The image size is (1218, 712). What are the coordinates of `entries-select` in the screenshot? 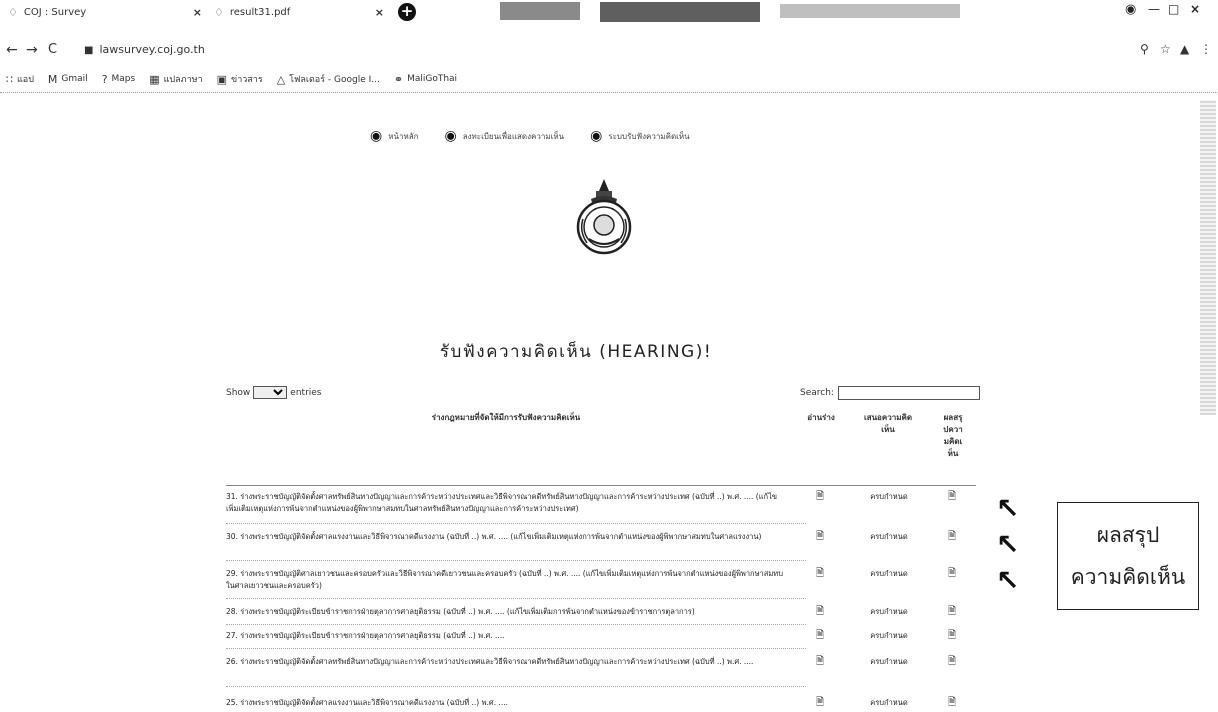 It's located at (270, 392).